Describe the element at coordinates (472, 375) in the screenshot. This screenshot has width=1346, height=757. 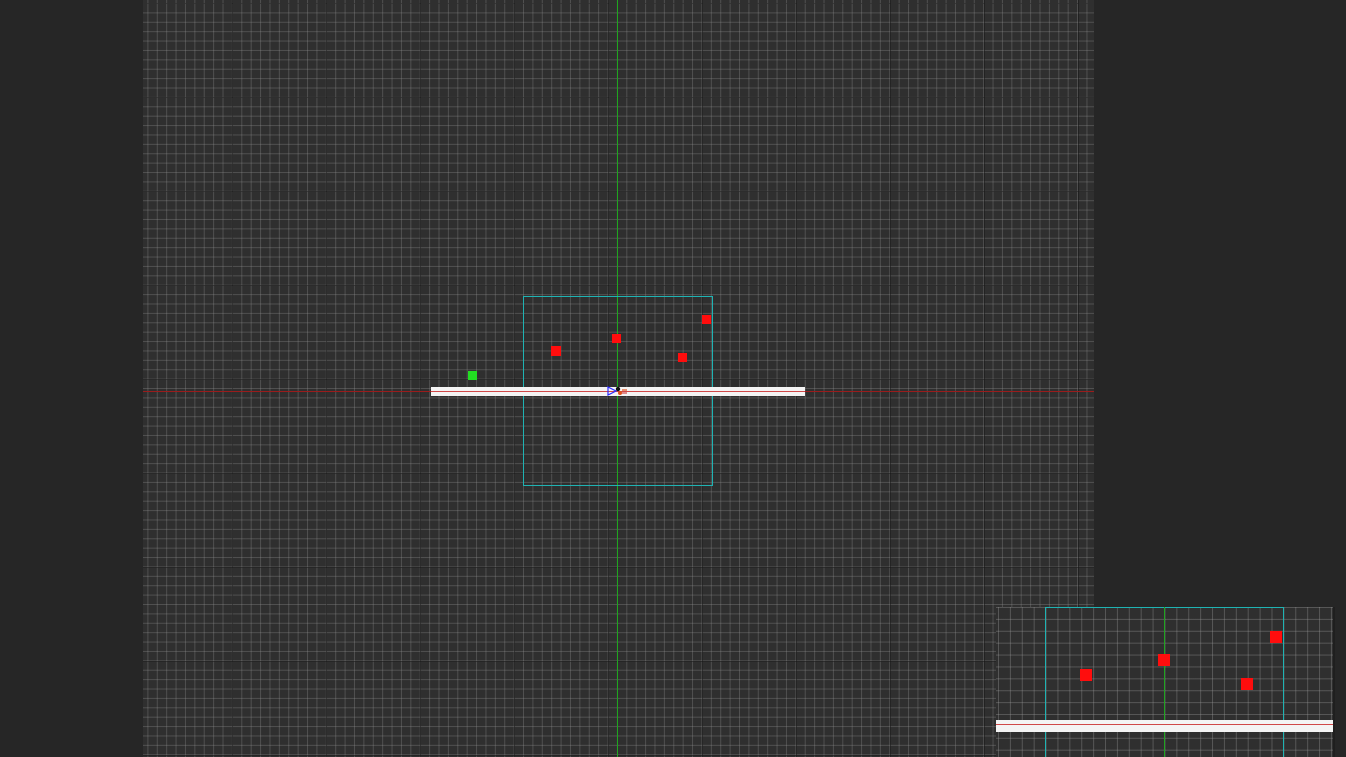
I see `spawn-point-marker` at that location.